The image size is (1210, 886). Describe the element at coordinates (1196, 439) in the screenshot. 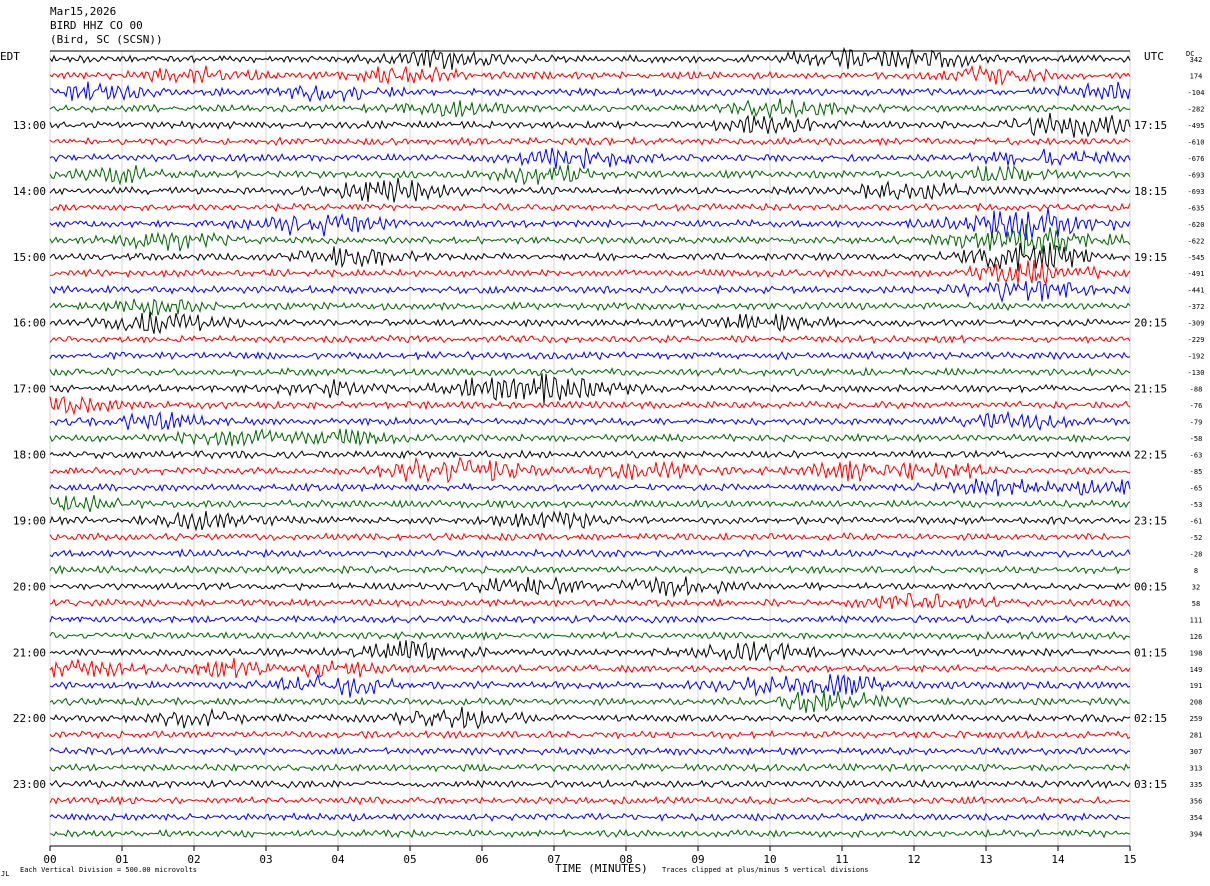

I see `dc-offset-value: -58` at that location.